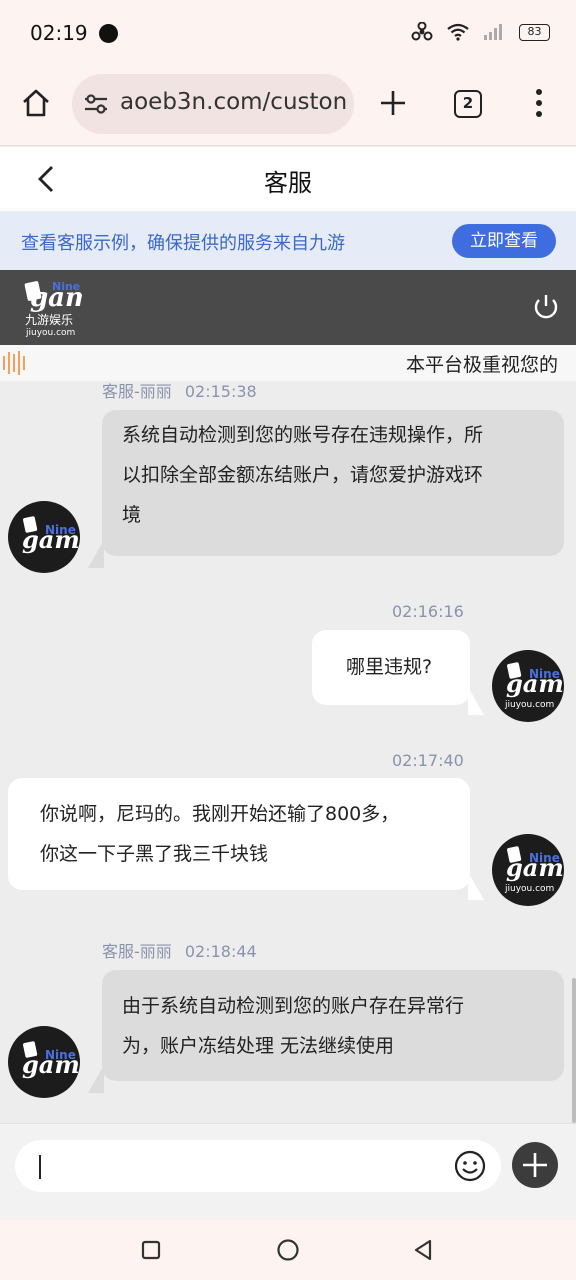 This screenshot has height=1280, width=576. What do you see at coordinates (423, 1250) in the screenshot?
I see `nav-back-icon` at bounding box center [423, 1250].